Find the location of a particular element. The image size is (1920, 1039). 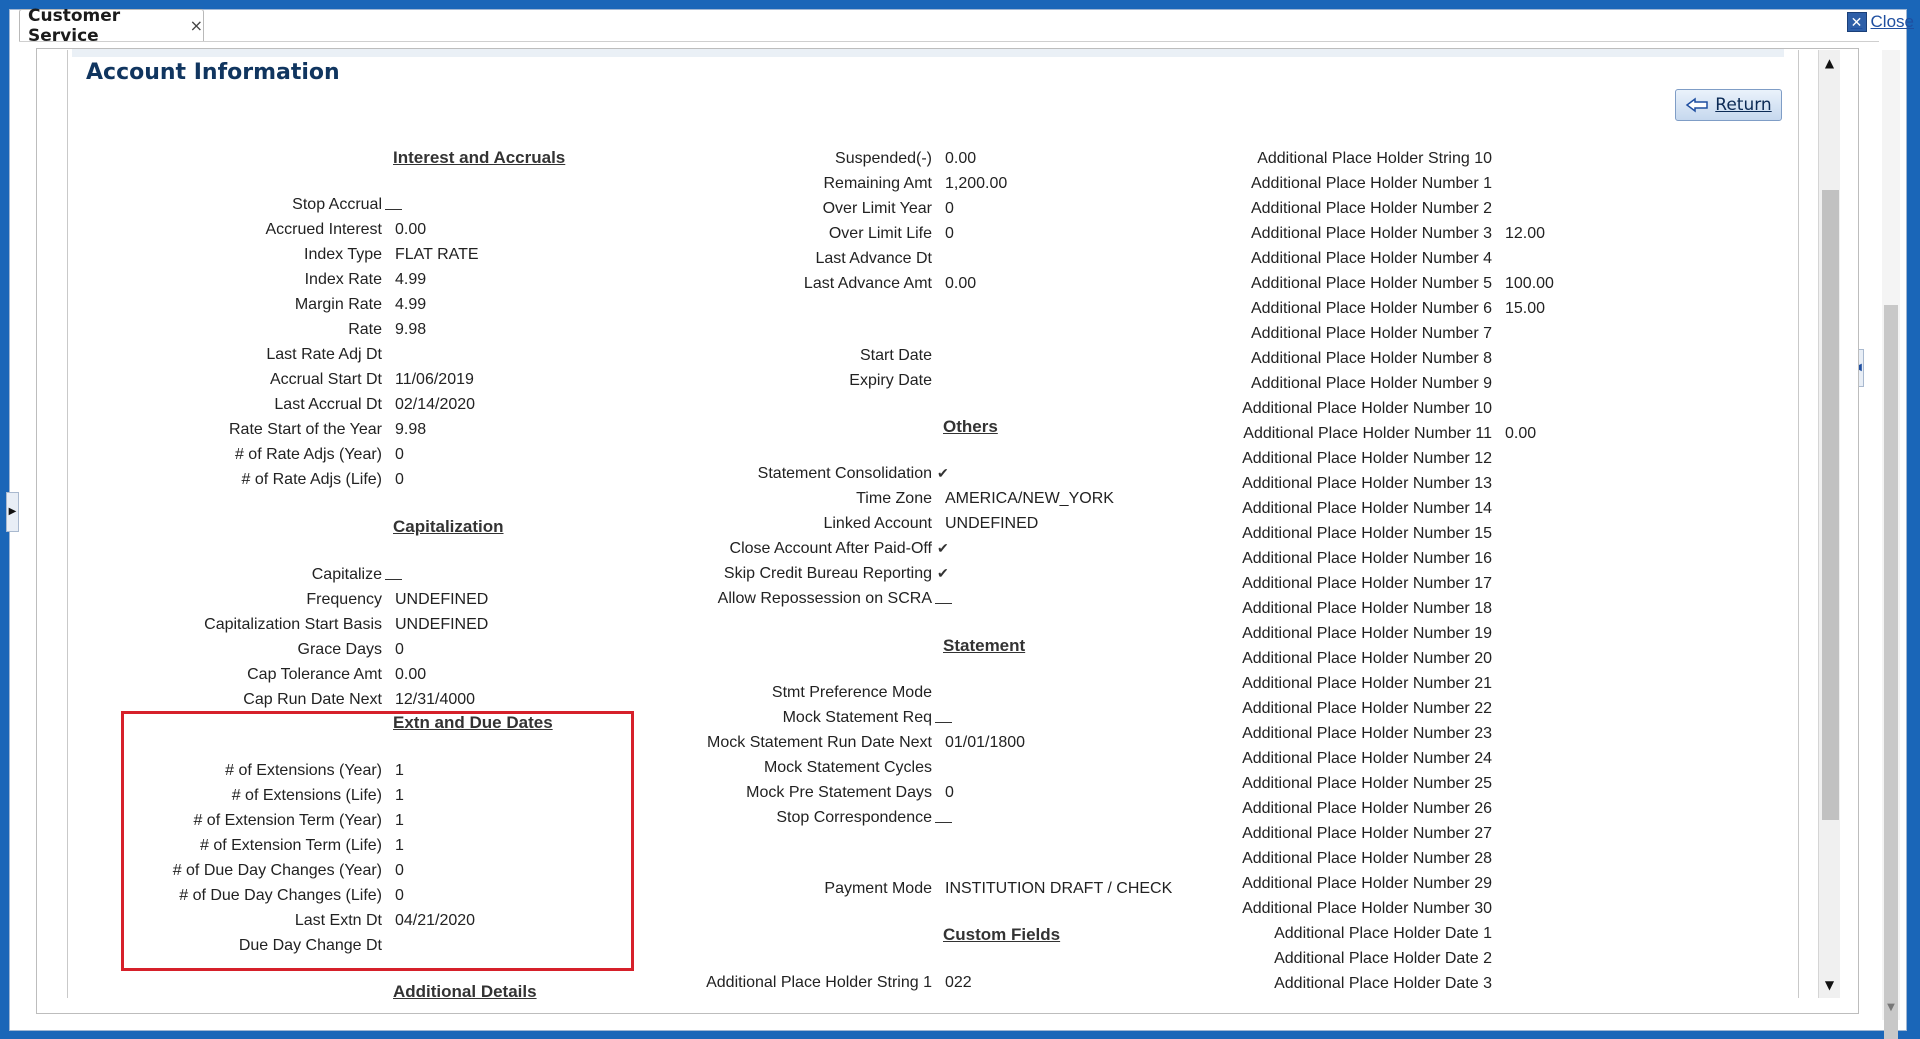

field-label: Additional Place Holder Date 2 is located at coordinates (1383, 958).